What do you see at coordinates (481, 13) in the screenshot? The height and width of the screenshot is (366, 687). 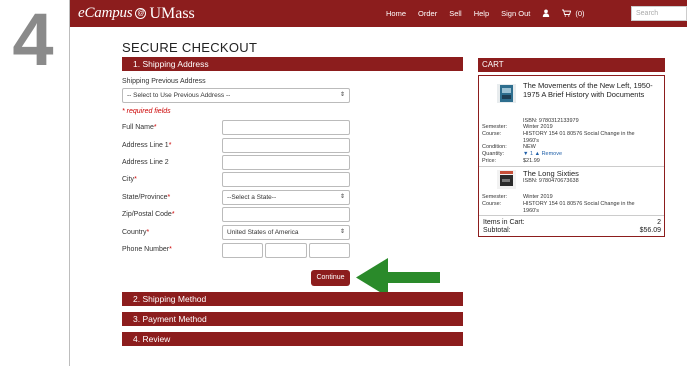 I see `nav-help: Help` at bounding box center [481, 13].